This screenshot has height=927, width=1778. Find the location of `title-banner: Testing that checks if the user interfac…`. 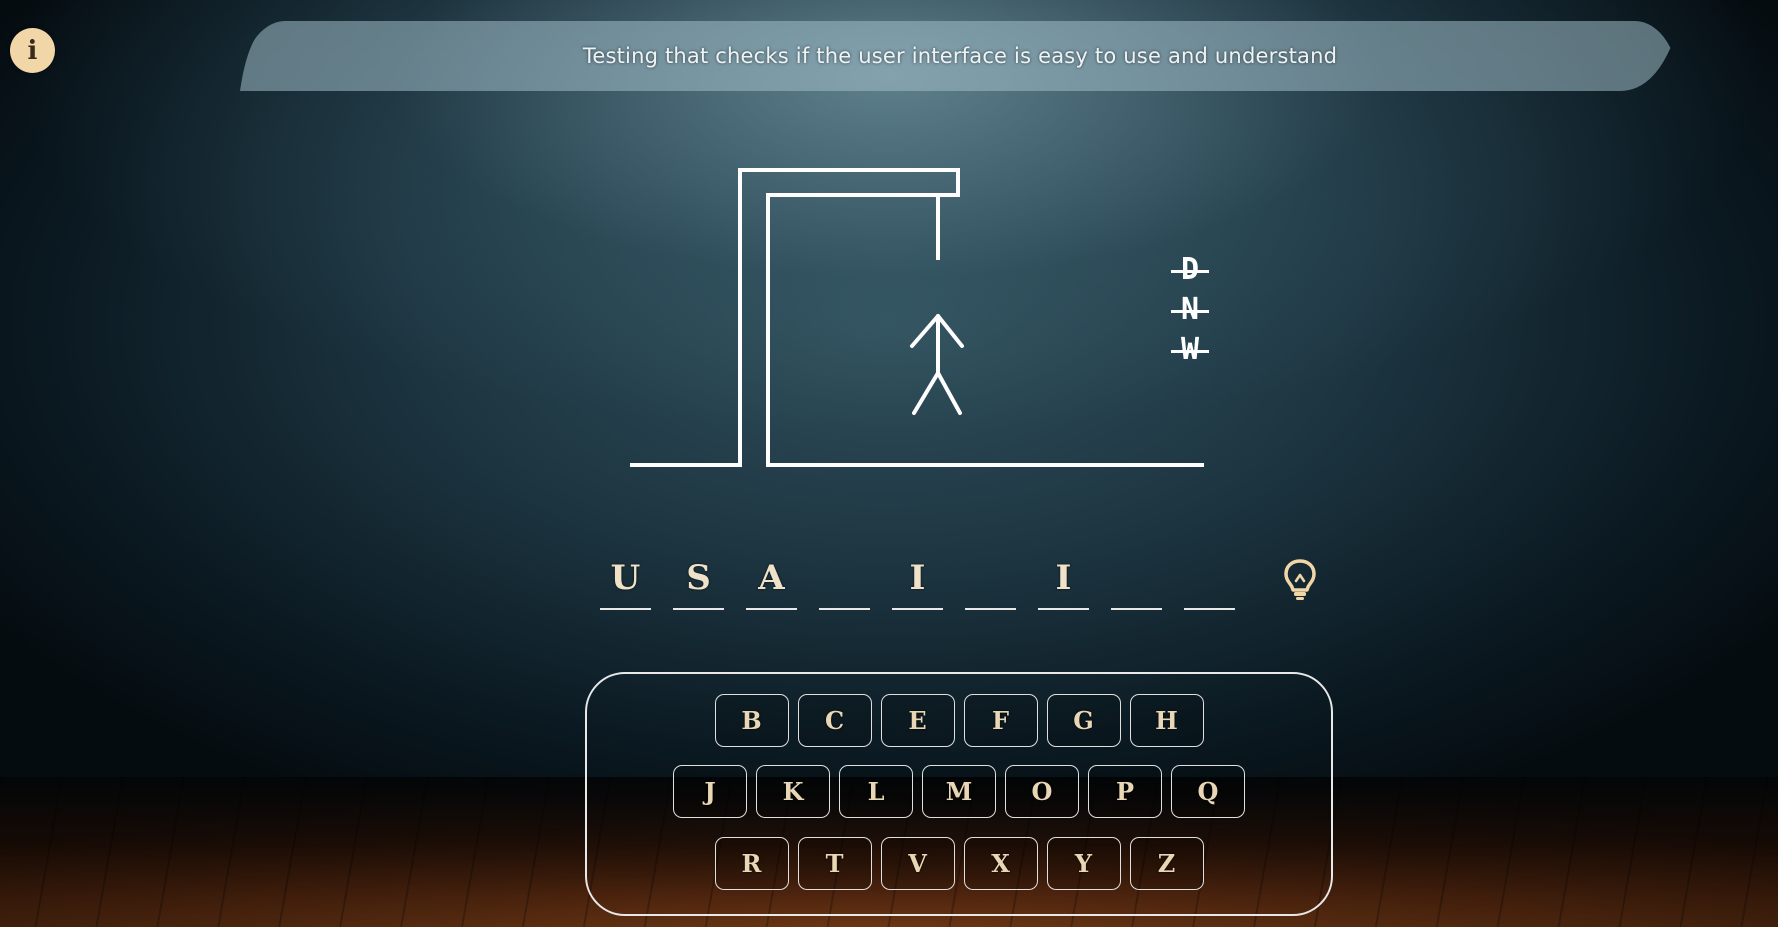

title-banner: Testing that checks if the user interfac… is located at coordinates (960, 56).